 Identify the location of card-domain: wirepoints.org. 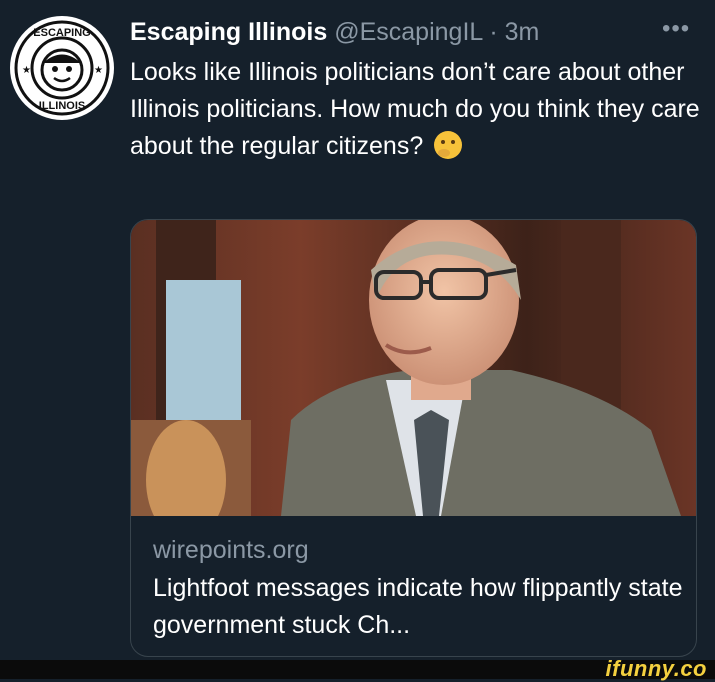
(231, 550).